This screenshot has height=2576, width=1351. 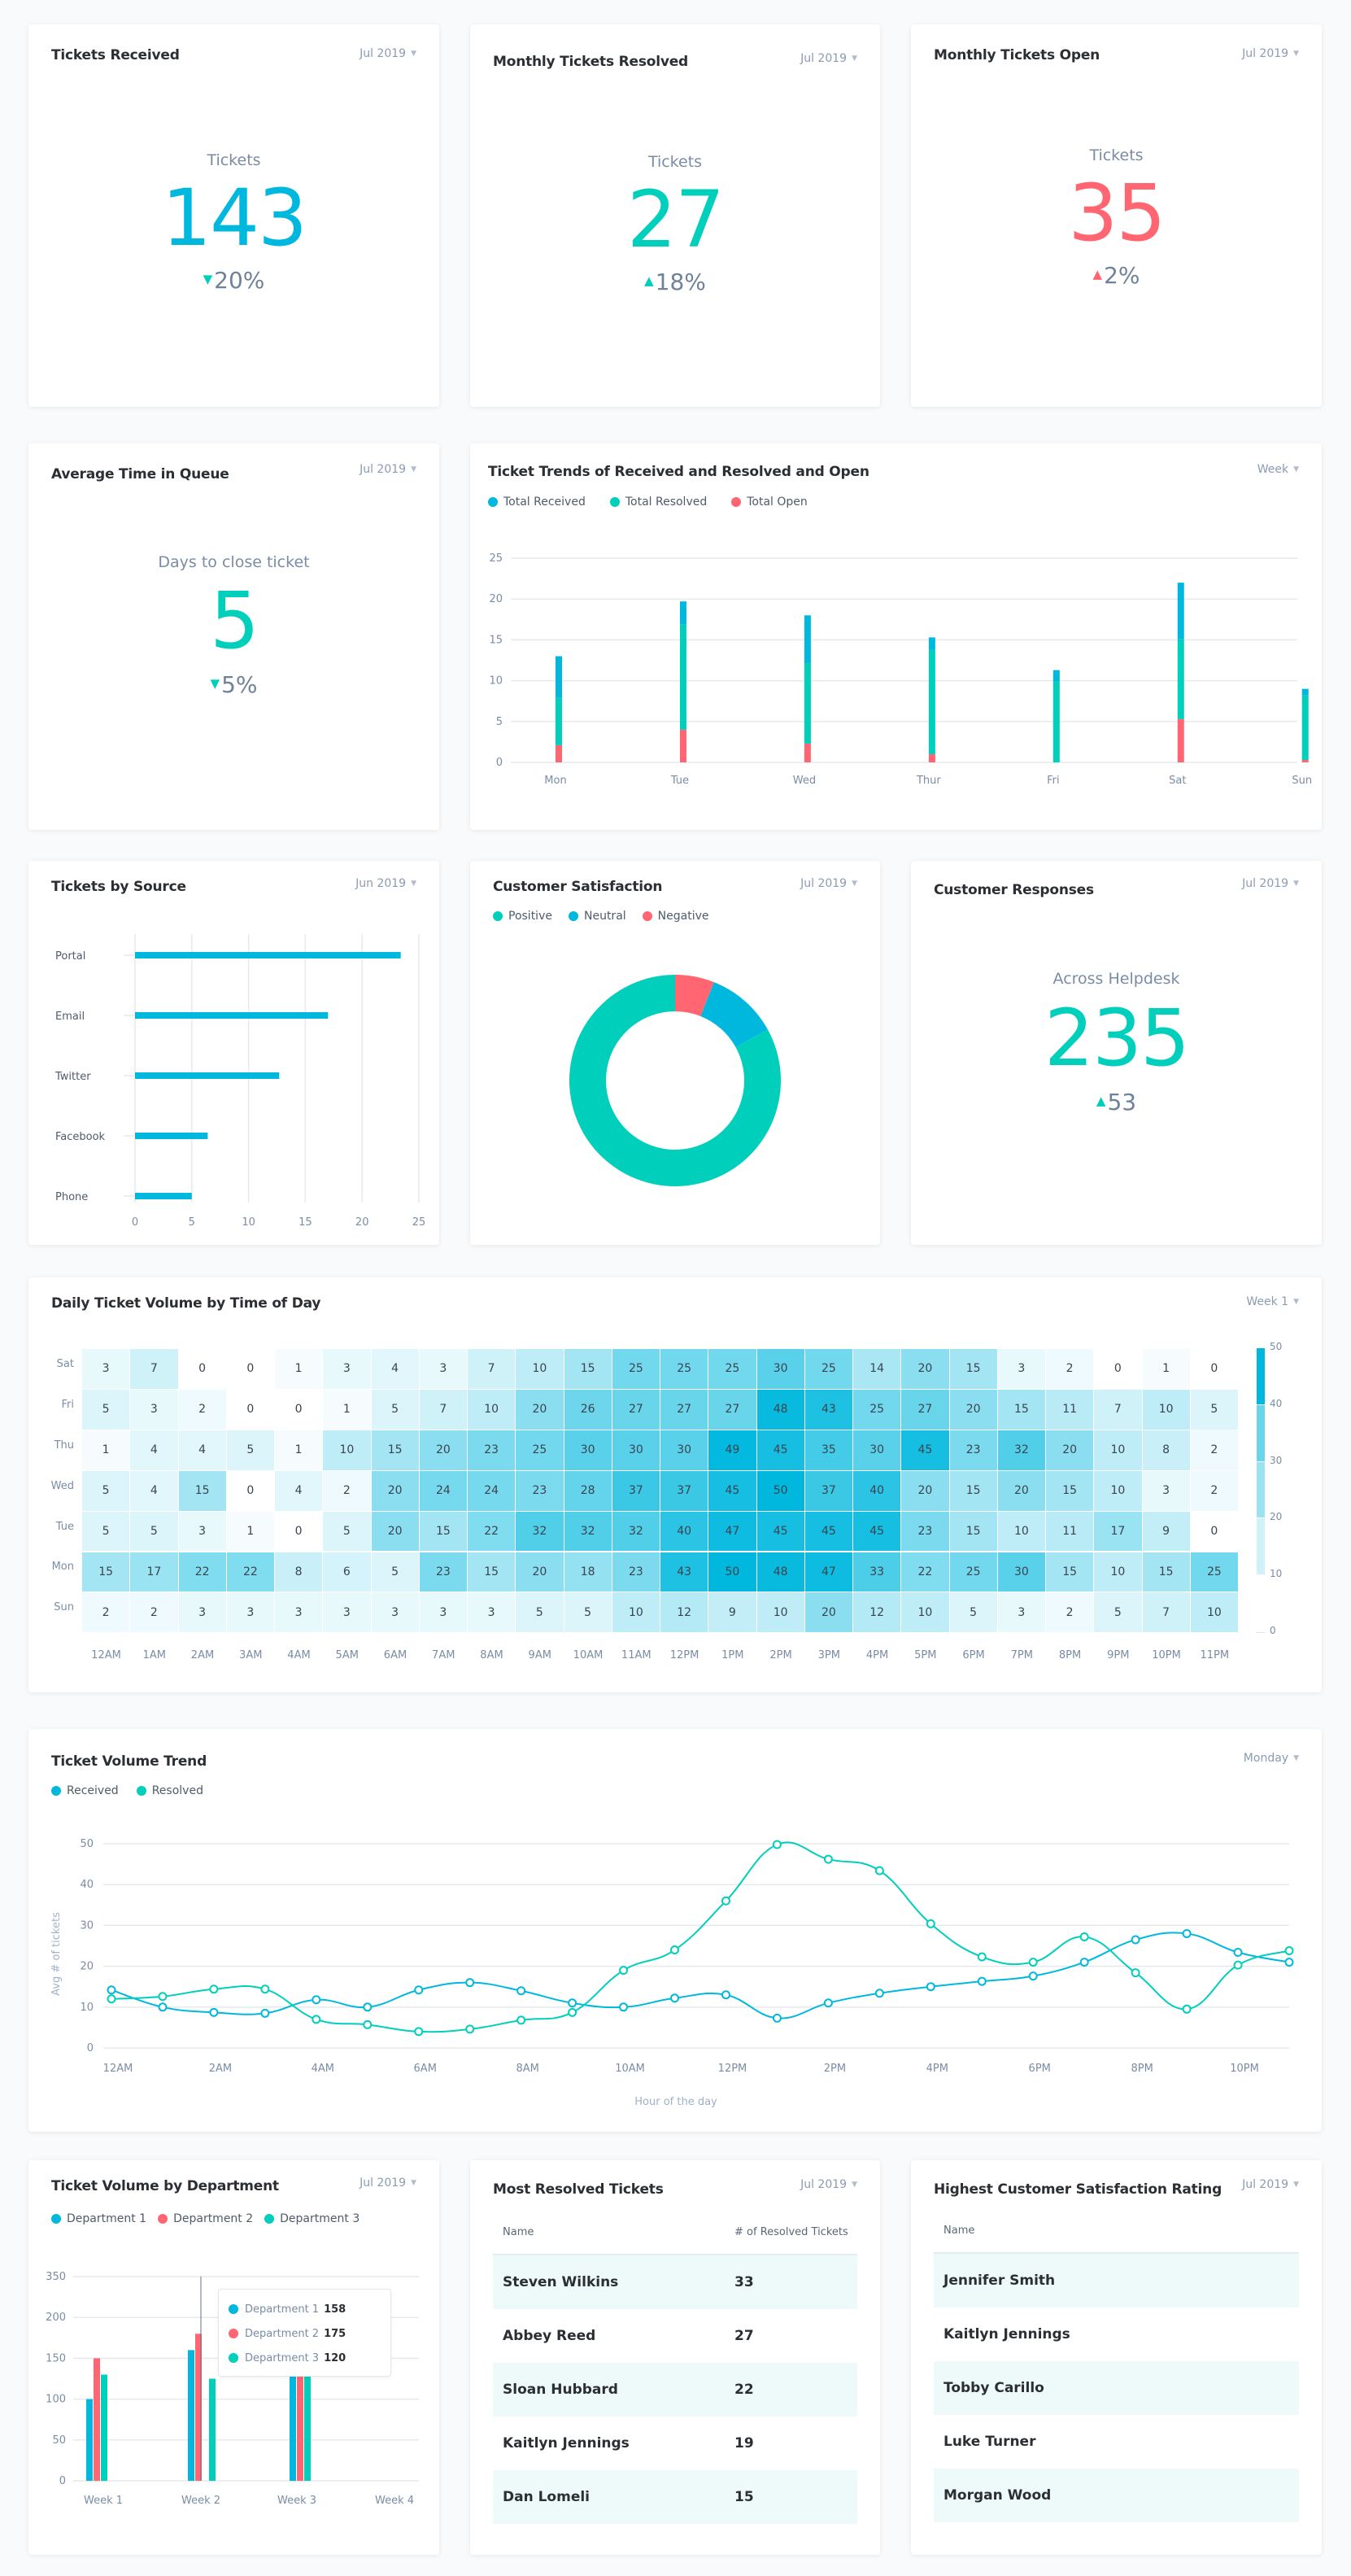 I want to click on heatmap-cell: 35, so click(x=829, y=1450).